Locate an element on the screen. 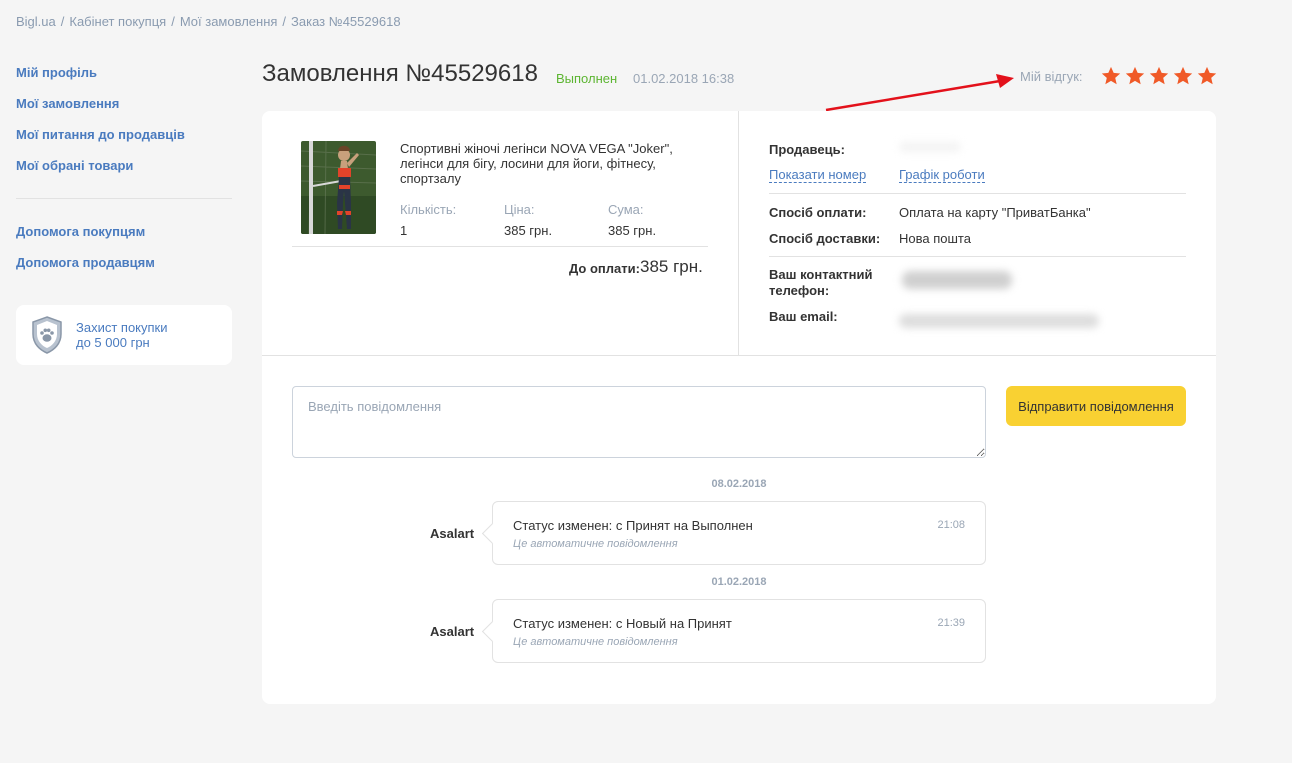  purchase-protection-banner: Захист покупки до 5 000 грн is located at coordinates (124, 335).